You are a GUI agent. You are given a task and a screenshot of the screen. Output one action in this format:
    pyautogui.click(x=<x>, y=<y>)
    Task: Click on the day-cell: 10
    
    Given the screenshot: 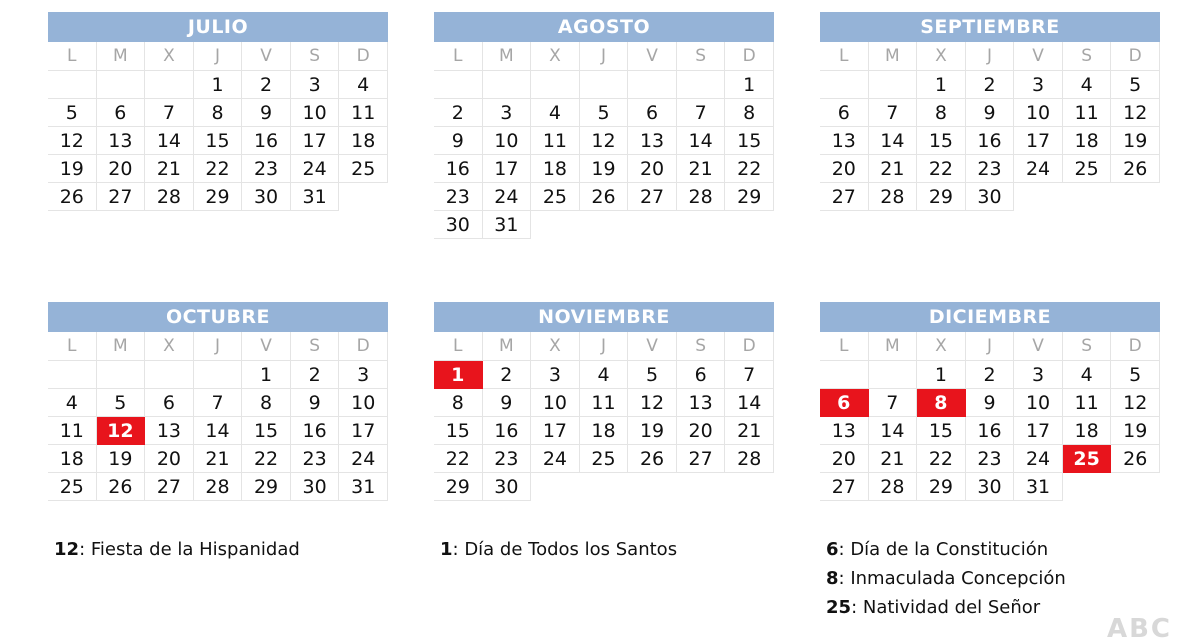 What is the action you would take?
    pyautogui.click(x=315, y=113)
    